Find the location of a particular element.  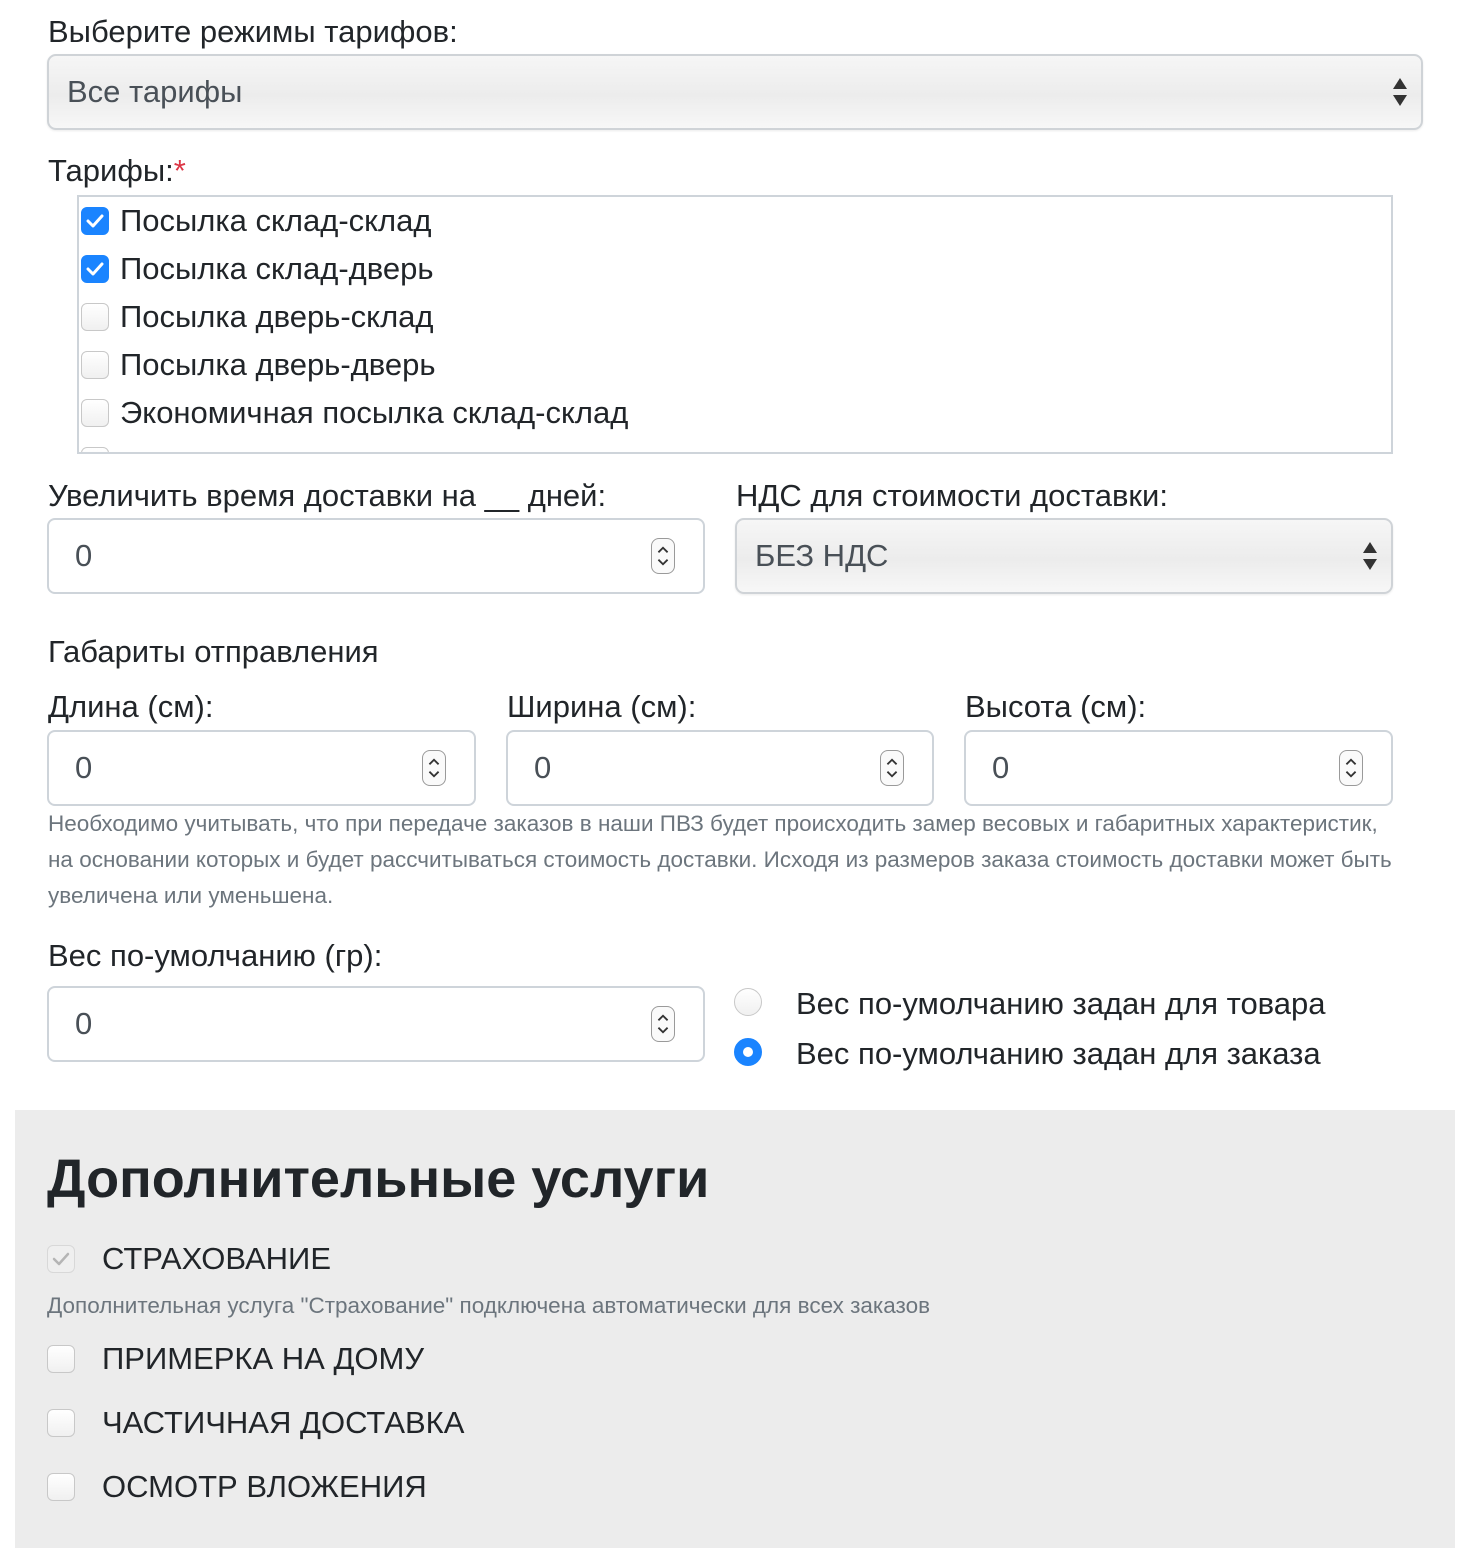

tariff-item: Посылка дверь-дверь is located at coordinates (258, 365).